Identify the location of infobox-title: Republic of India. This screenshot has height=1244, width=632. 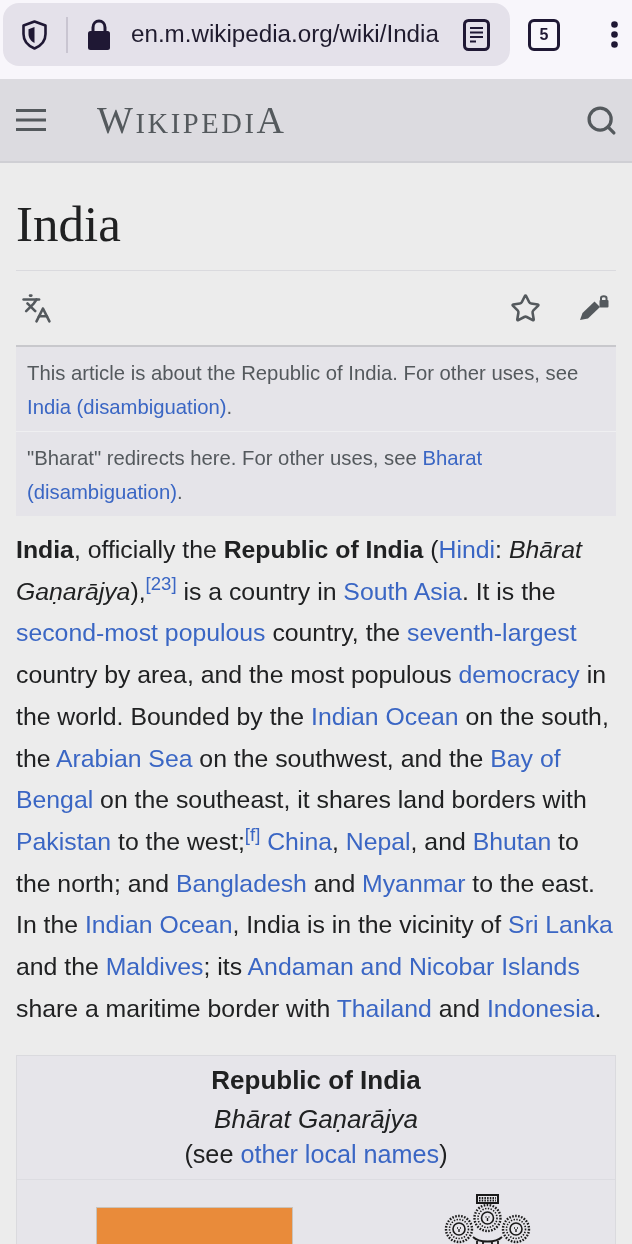
(316, 1080).